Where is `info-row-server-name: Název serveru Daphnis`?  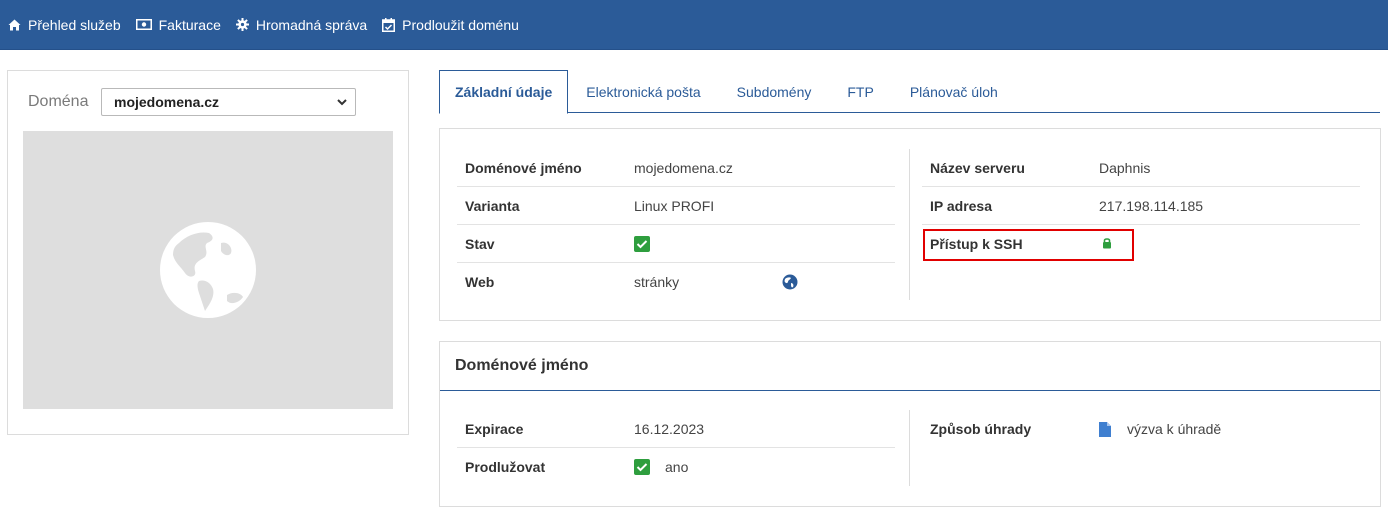
info-row-server-name: Název serveru Daphnis is located at coordinates (1141, 168).